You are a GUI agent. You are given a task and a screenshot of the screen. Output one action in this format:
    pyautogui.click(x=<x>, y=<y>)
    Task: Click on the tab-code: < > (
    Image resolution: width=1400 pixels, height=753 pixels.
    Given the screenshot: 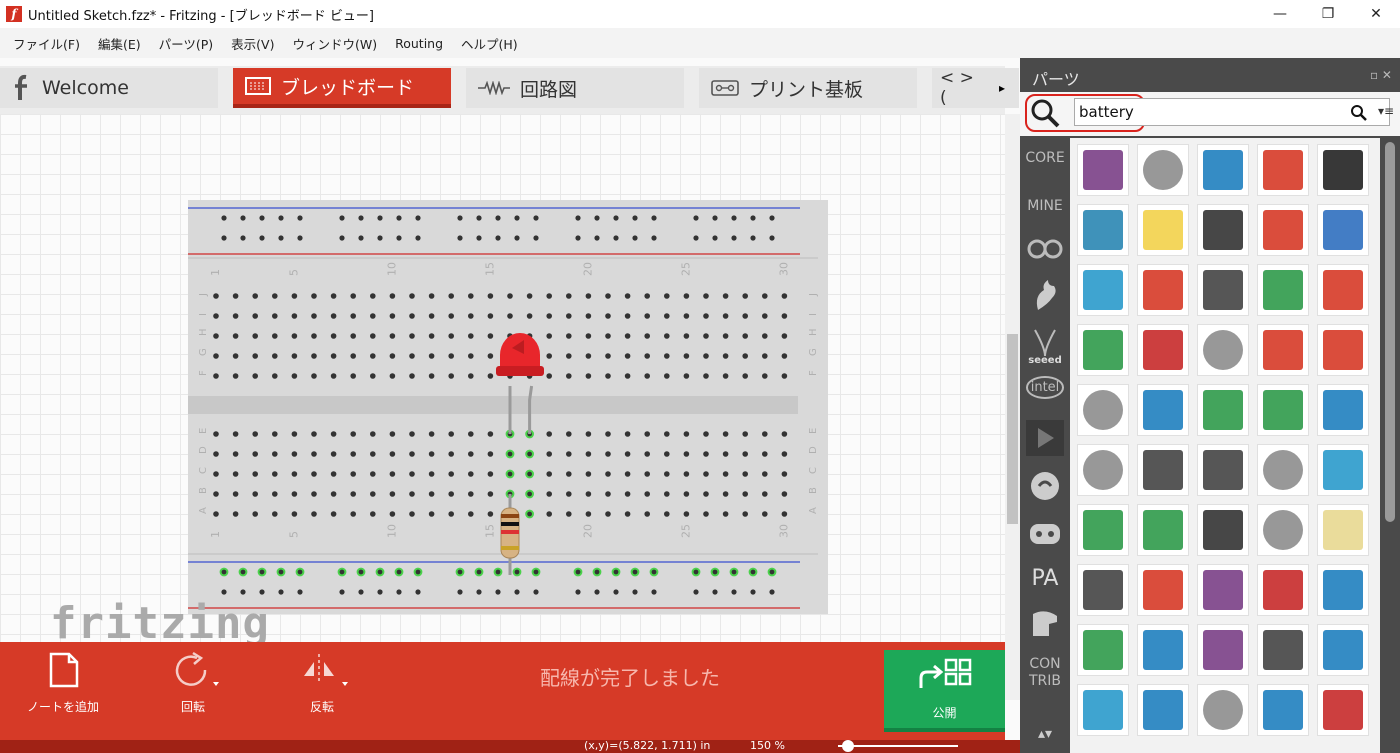 What is the action you would take?
    pyautogui.click(x=958, y=88)
    